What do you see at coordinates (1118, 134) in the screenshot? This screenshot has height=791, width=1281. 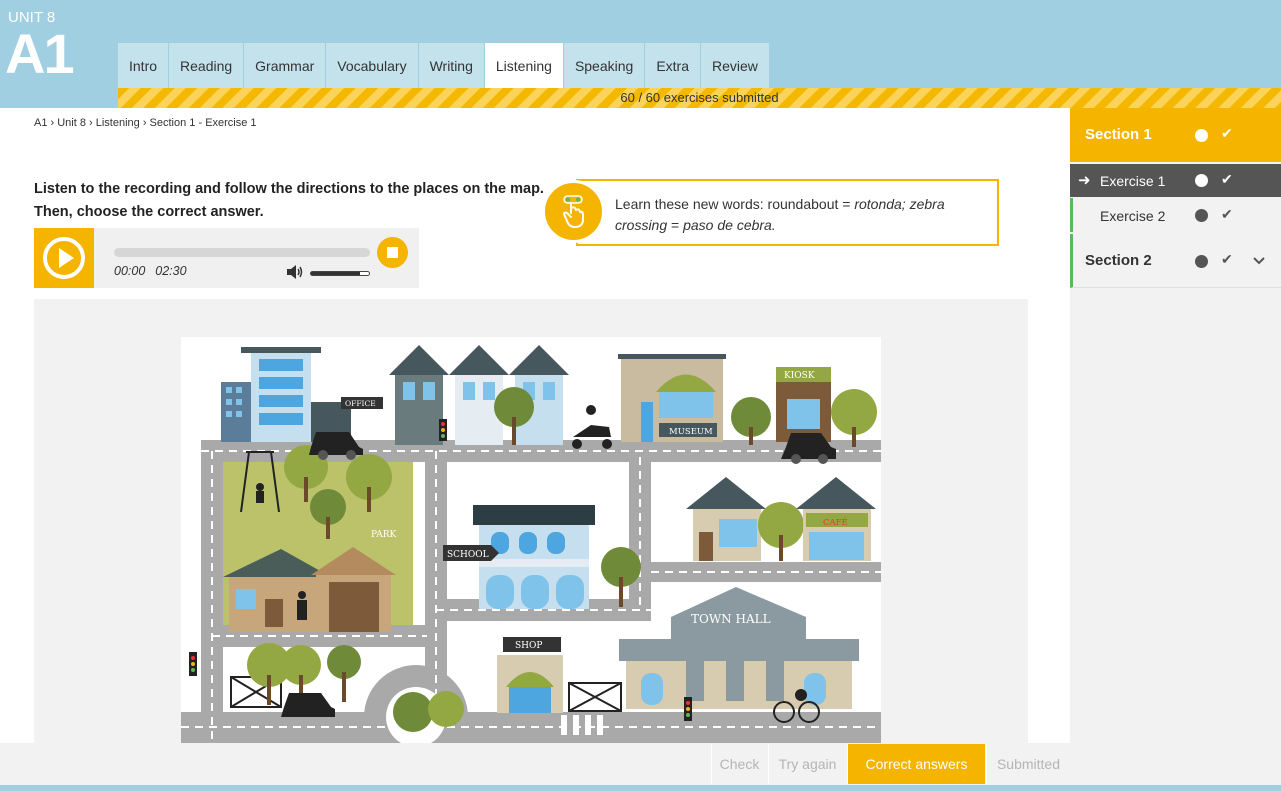 I see `section-1-label: Section 1` at bounding box center [1118, 134].